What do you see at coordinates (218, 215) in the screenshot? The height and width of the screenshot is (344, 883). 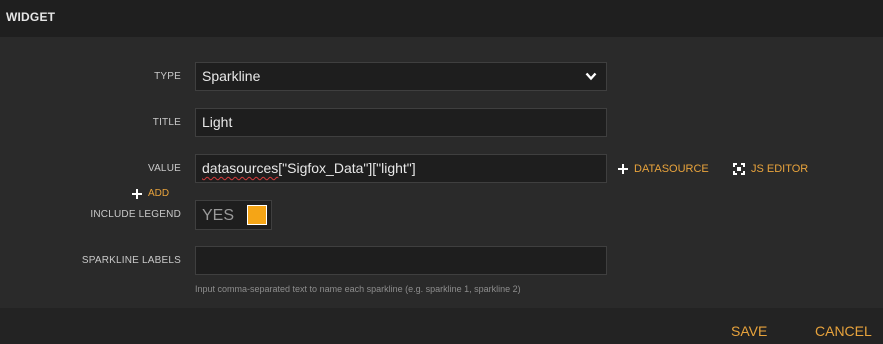 I see `include-legend-toggle-text: YES` at bounding box center [218, 215].